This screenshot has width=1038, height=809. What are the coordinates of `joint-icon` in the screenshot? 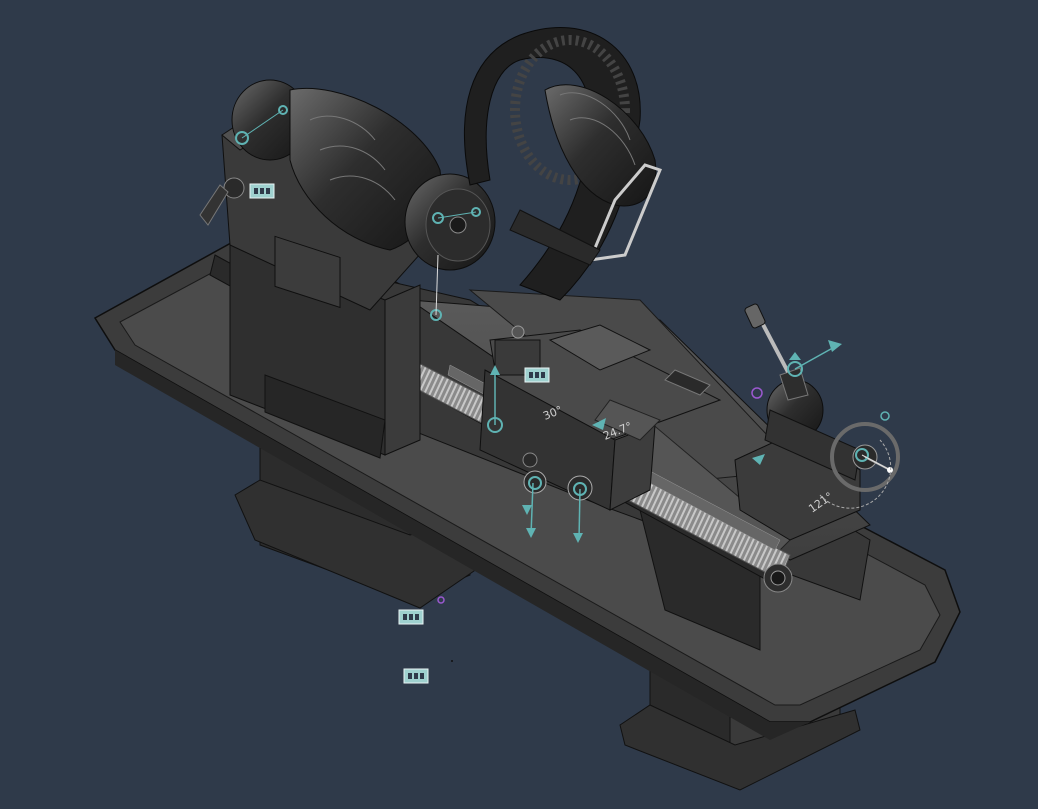 It's located at (885, 416).